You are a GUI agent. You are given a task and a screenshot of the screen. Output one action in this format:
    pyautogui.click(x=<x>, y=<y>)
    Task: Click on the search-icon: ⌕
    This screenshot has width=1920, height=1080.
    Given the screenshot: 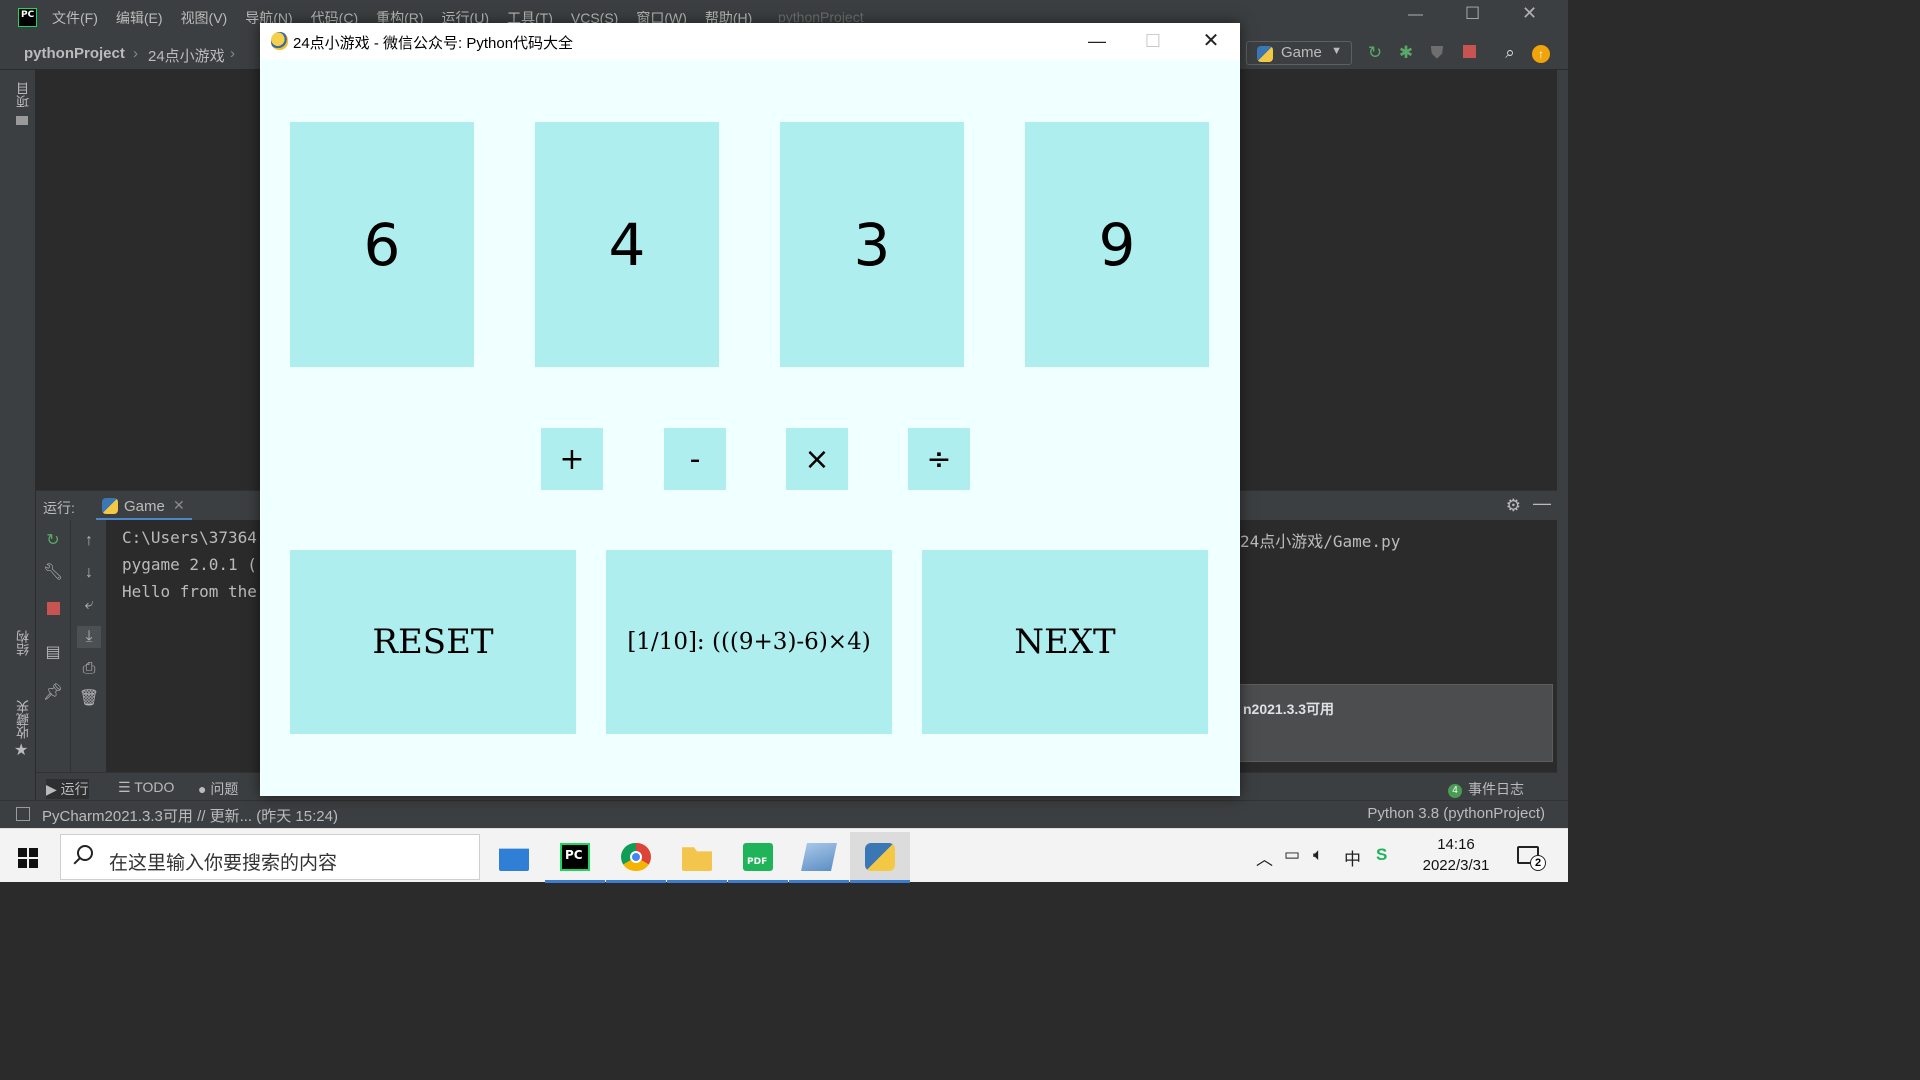 What is the action you would take?
    pyautogui.click(x=1510, y=53)
    